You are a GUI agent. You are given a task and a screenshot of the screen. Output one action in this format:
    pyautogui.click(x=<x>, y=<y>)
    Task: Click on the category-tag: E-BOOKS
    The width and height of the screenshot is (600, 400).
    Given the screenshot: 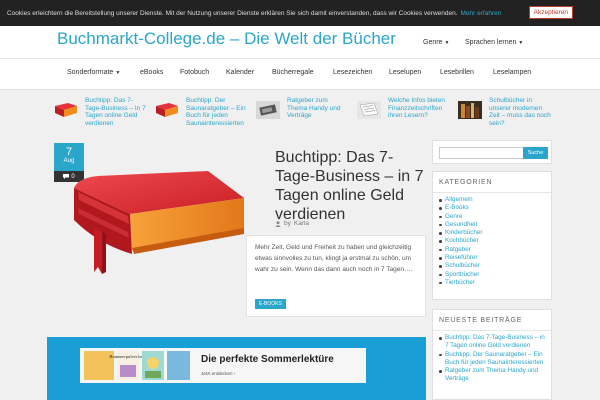 What is the action you would take?
    pyautogui.click(x=270, y=304)
    